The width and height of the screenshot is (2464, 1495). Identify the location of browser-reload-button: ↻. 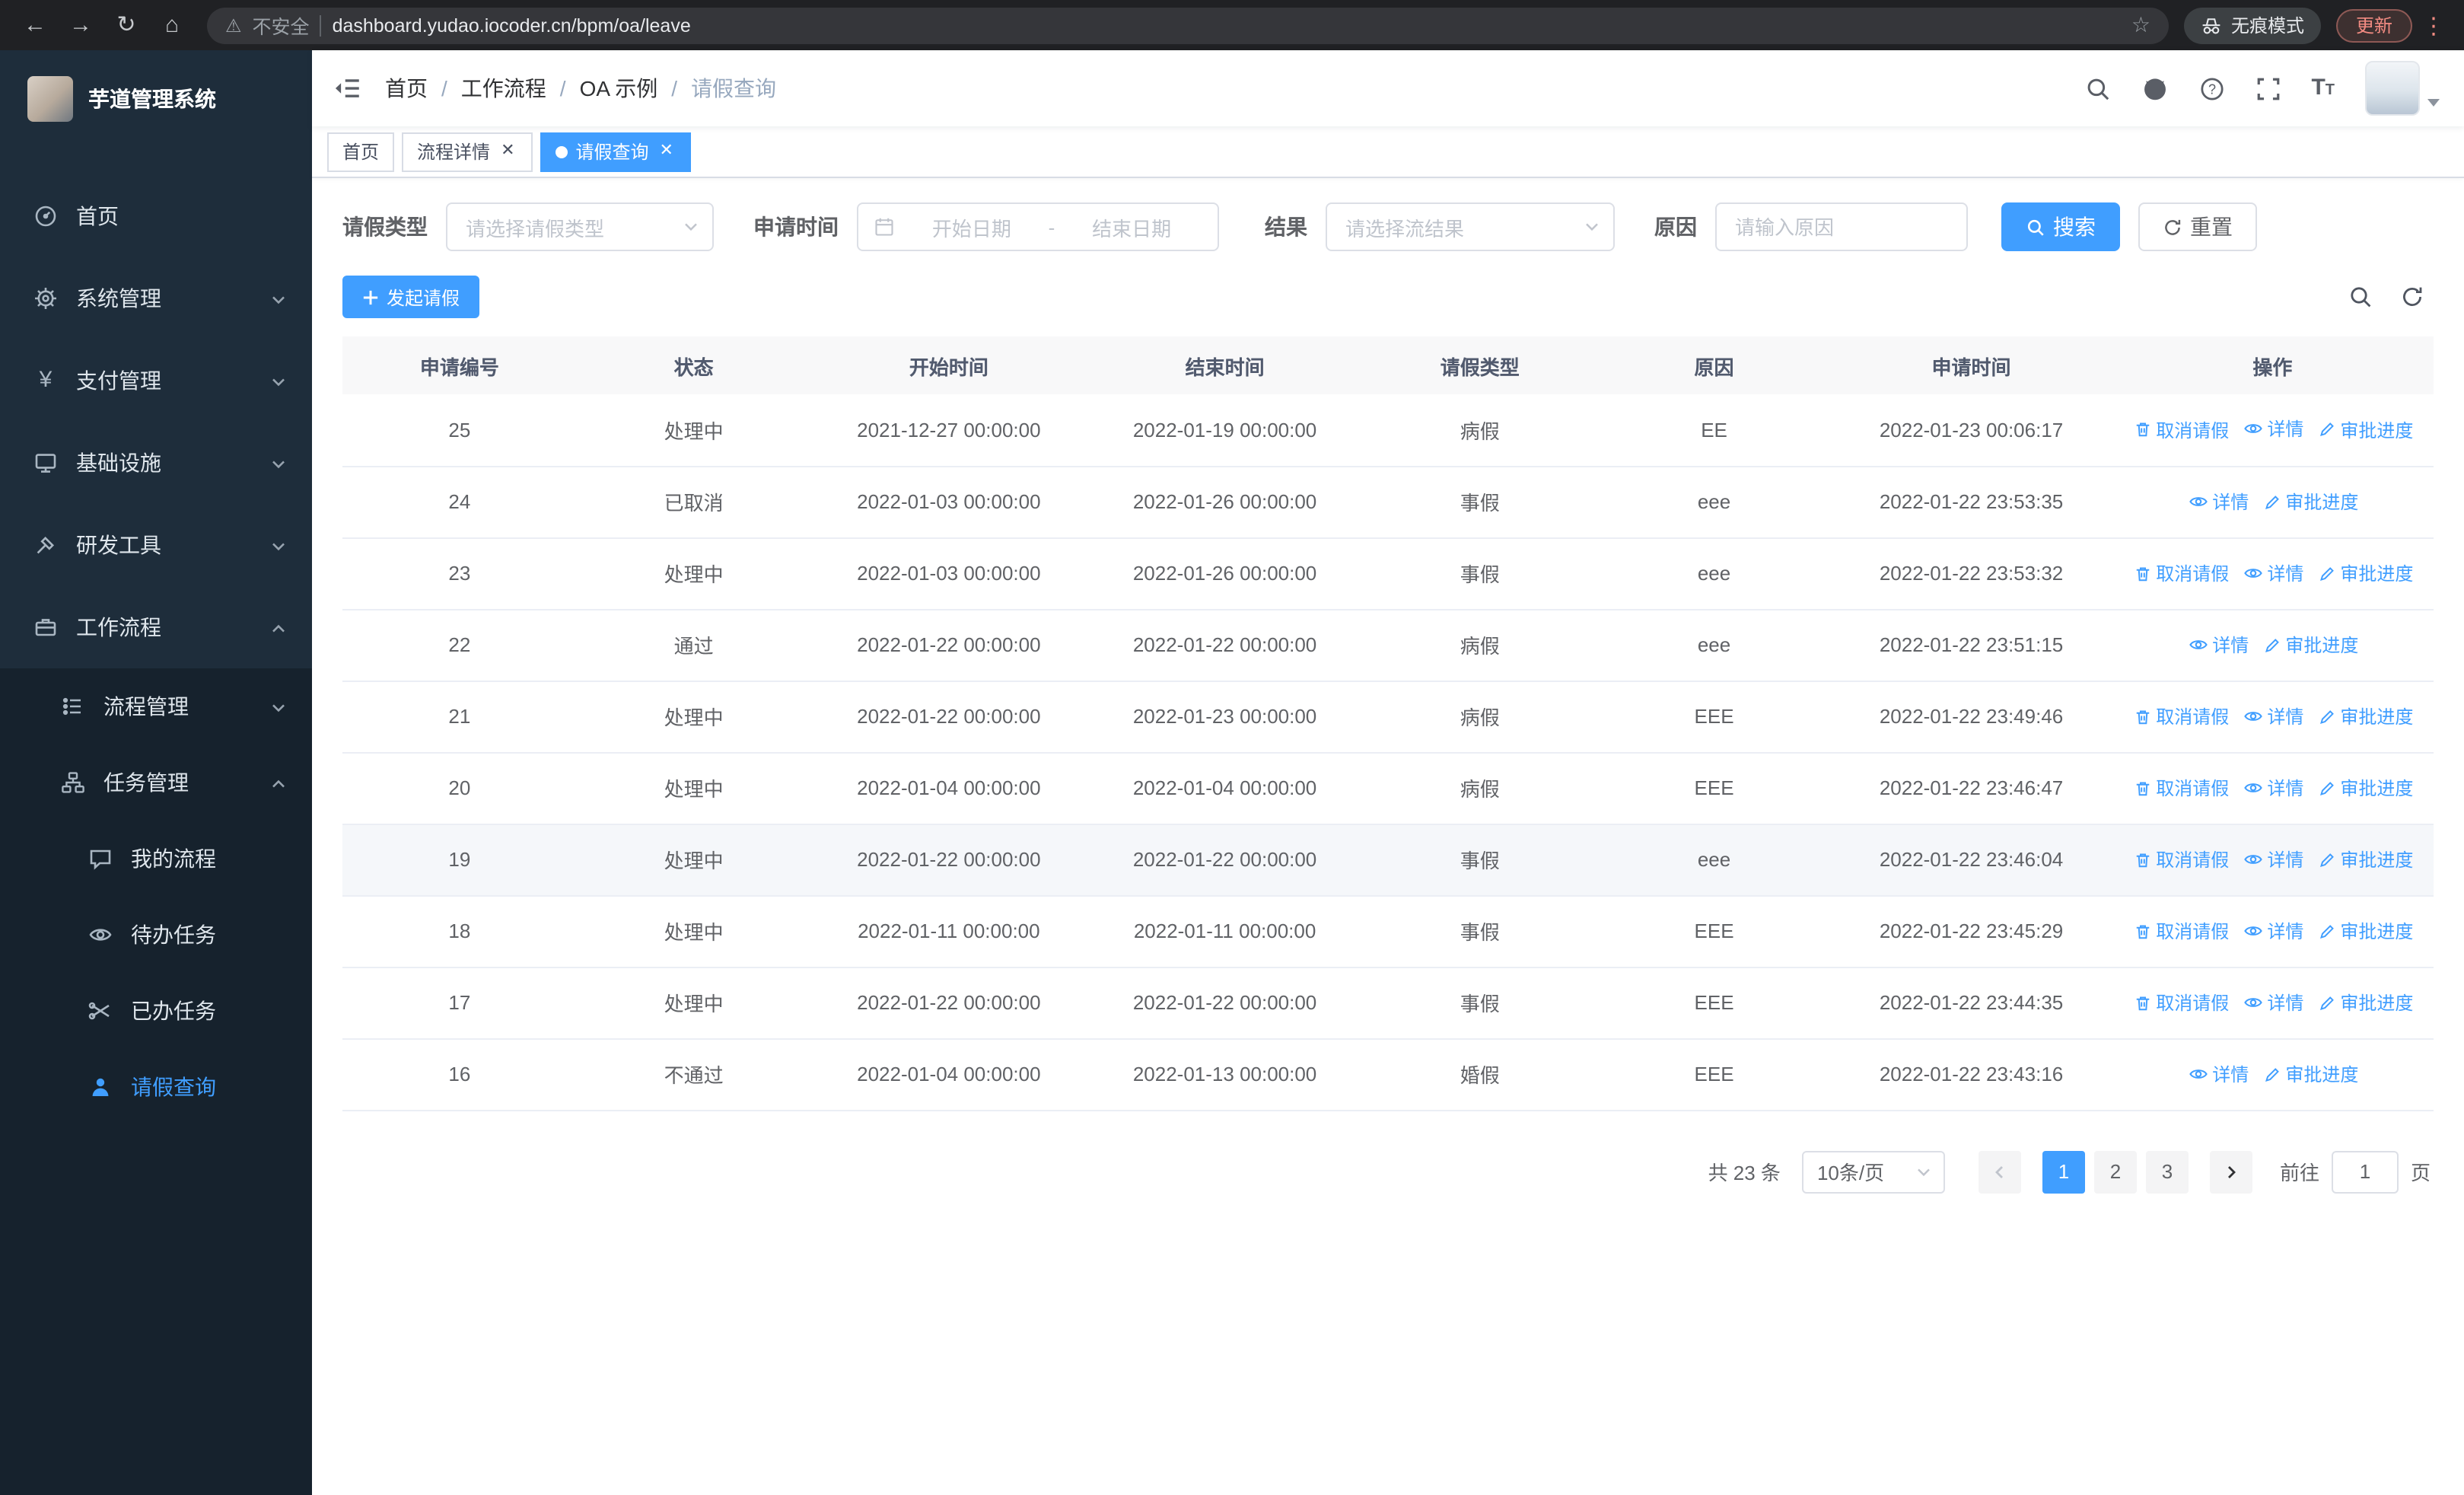
(126, 25).